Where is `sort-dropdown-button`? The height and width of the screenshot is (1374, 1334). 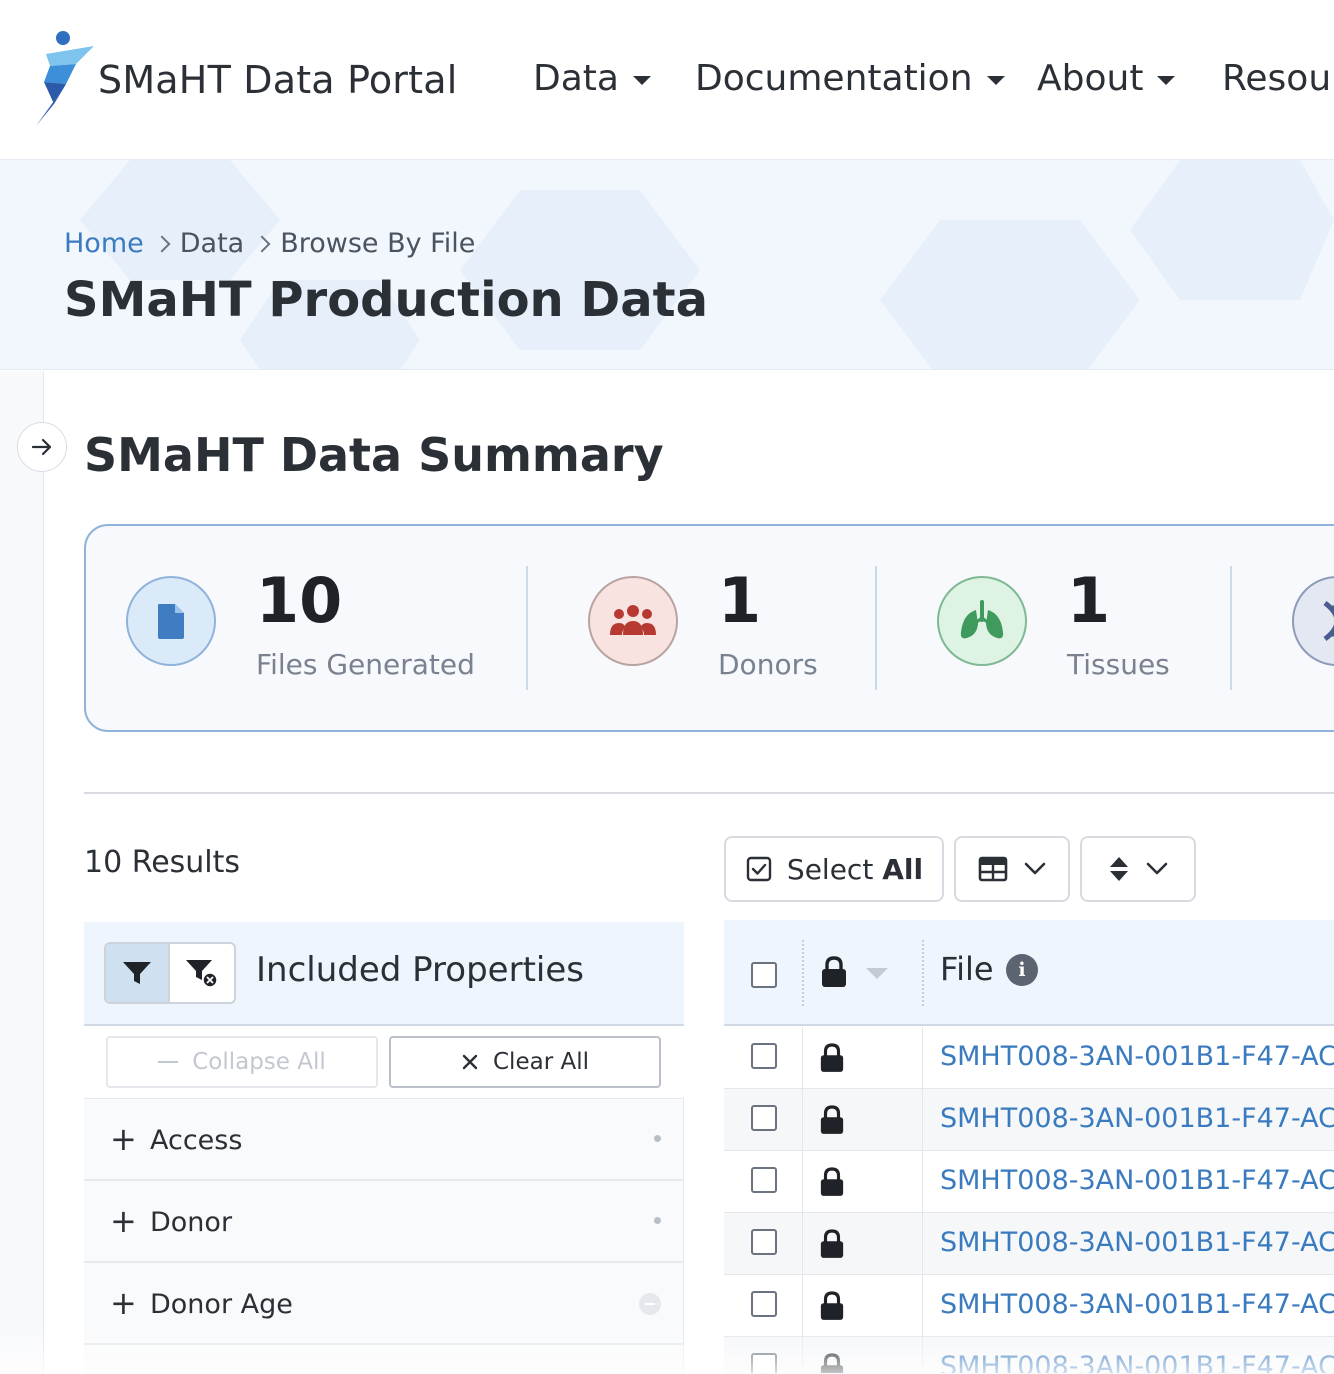 sort-dropdown-button is located at coordinates (1138, 869).